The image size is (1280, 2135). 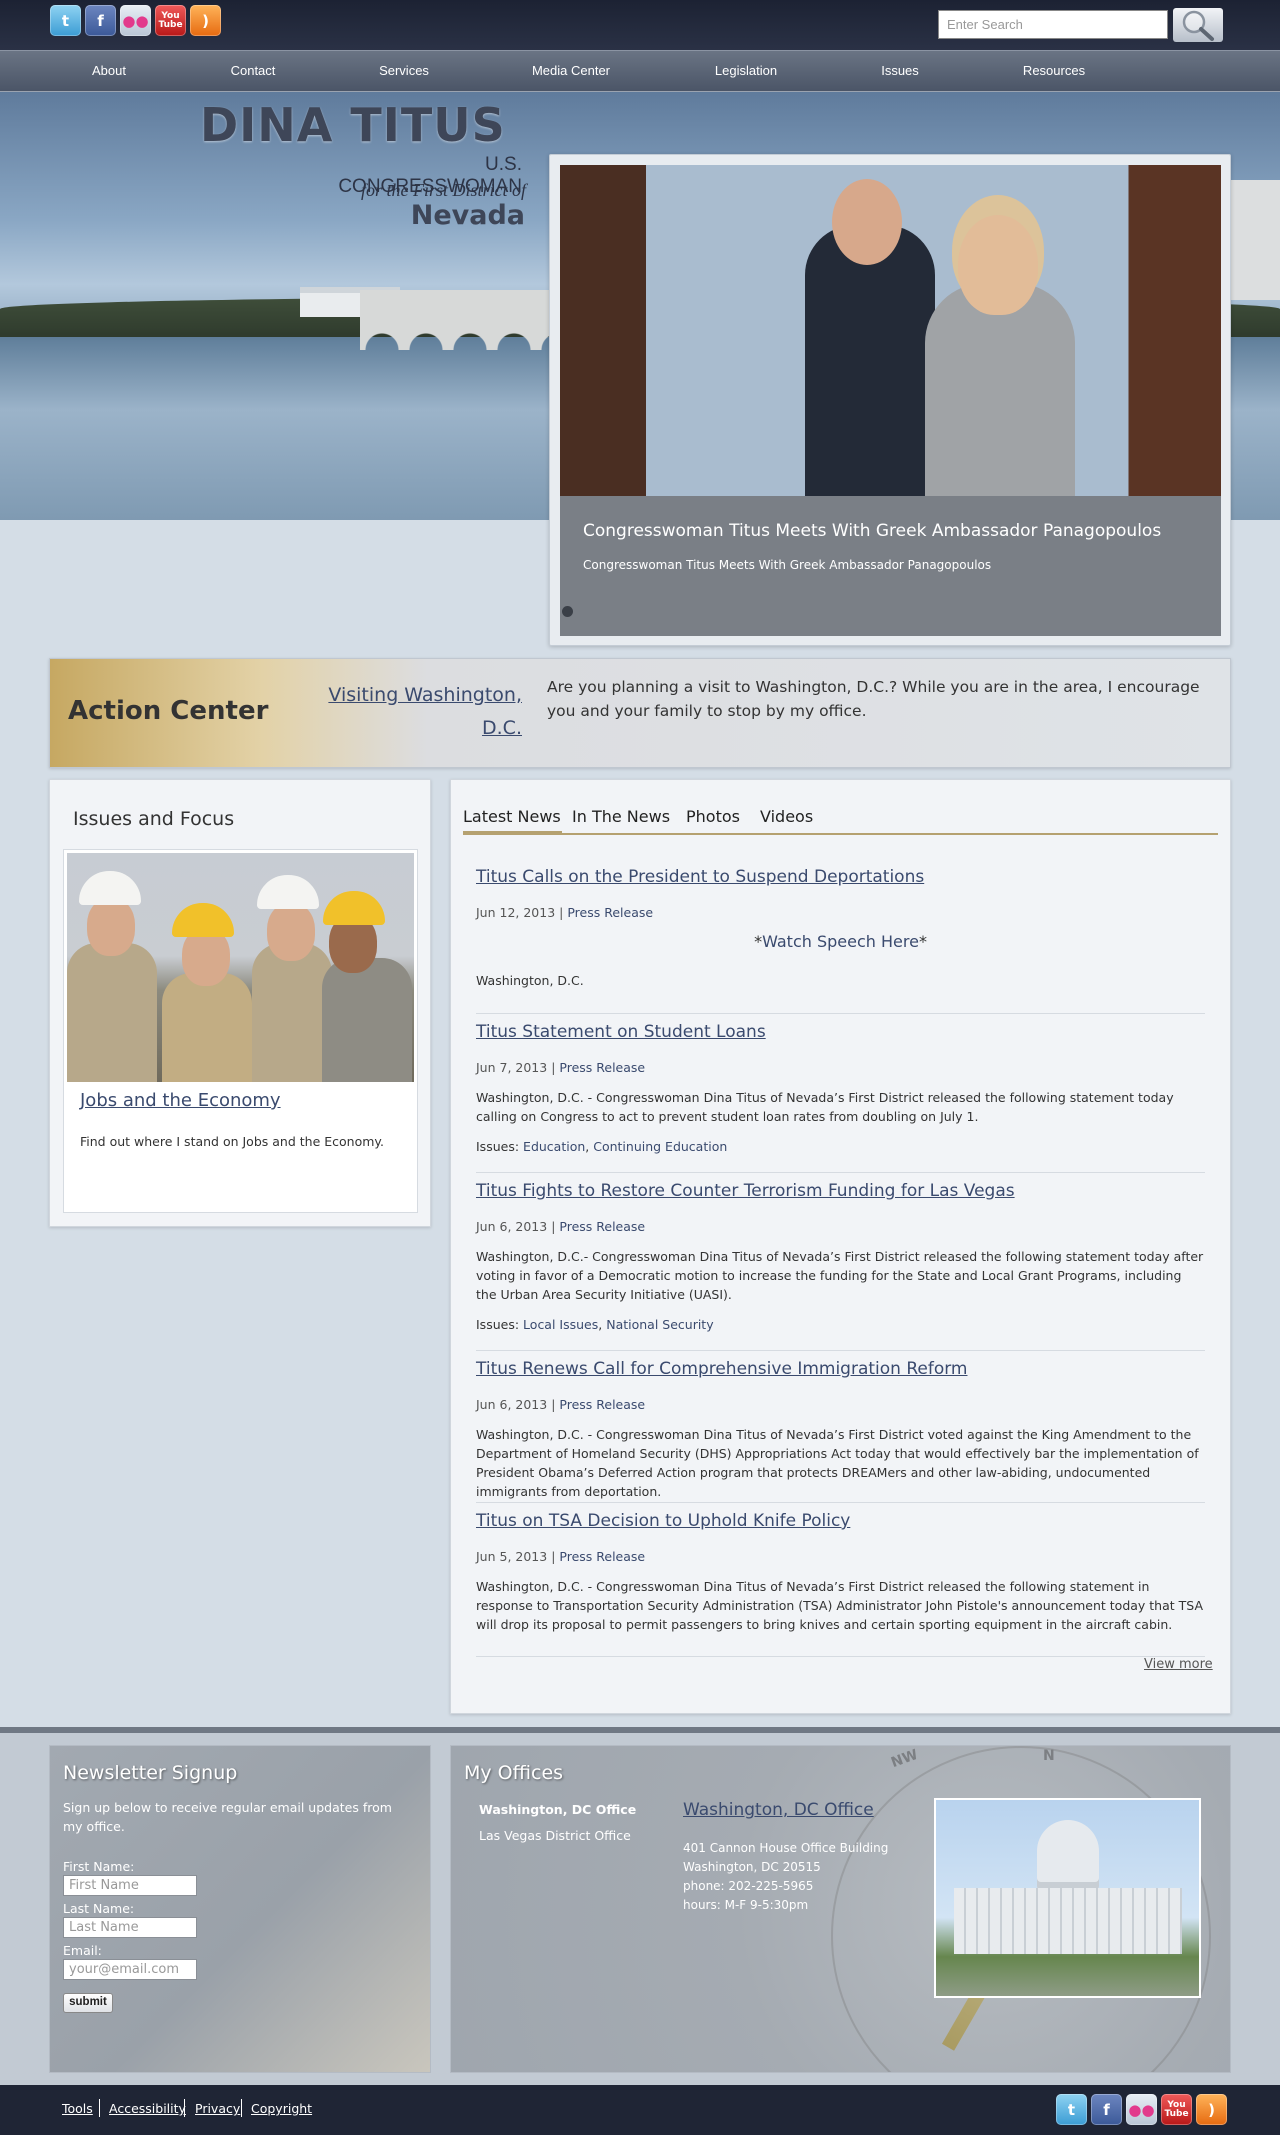 What do you see at coordinates (567, 611) in the screenshot?
I see `slide-pager-dot` at bounding box center [567, 611].